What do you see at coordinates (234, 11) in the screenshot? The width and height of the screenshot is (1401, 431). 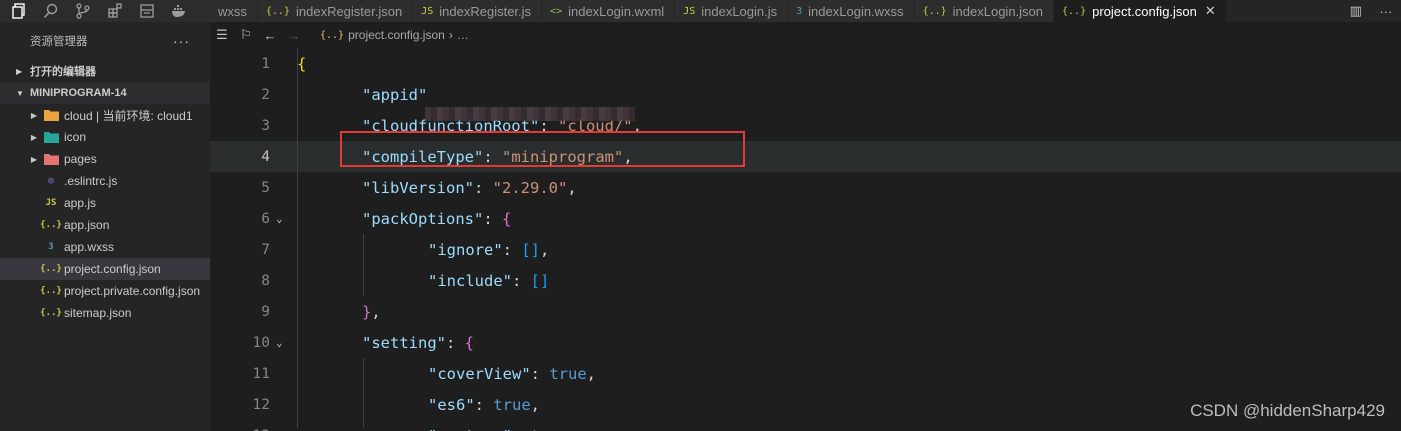 I see `tab-0: wxss` at bounding box center [234, 11].